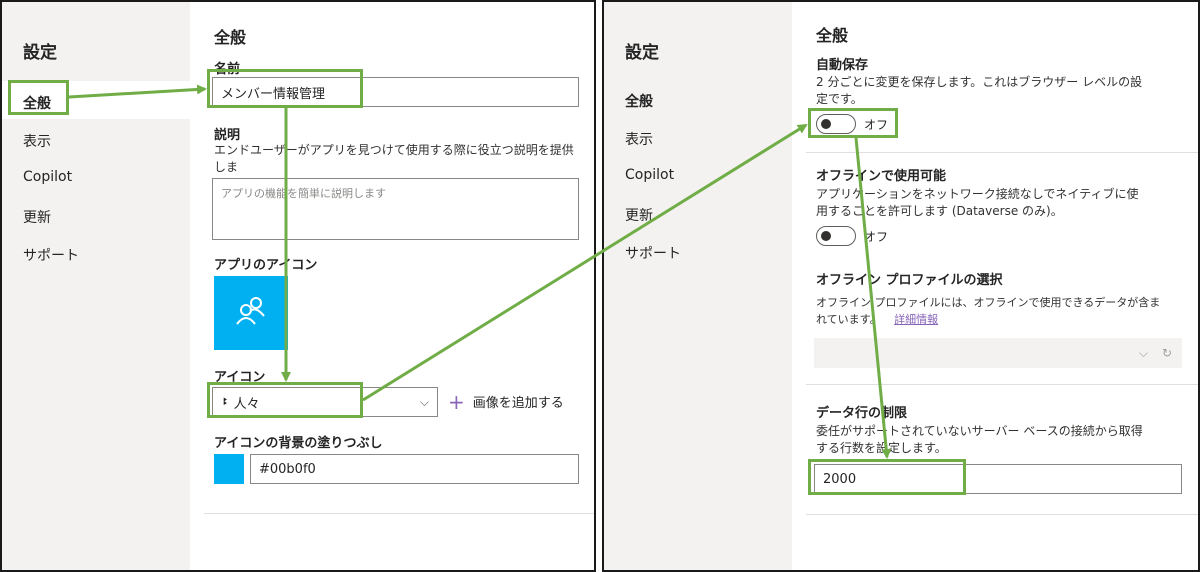 This screenshot has height=572, width=1200. Describe the element at coordinates (414, 469) in the screenshot. I see `color-hex-input: #00b0f0` at that location.